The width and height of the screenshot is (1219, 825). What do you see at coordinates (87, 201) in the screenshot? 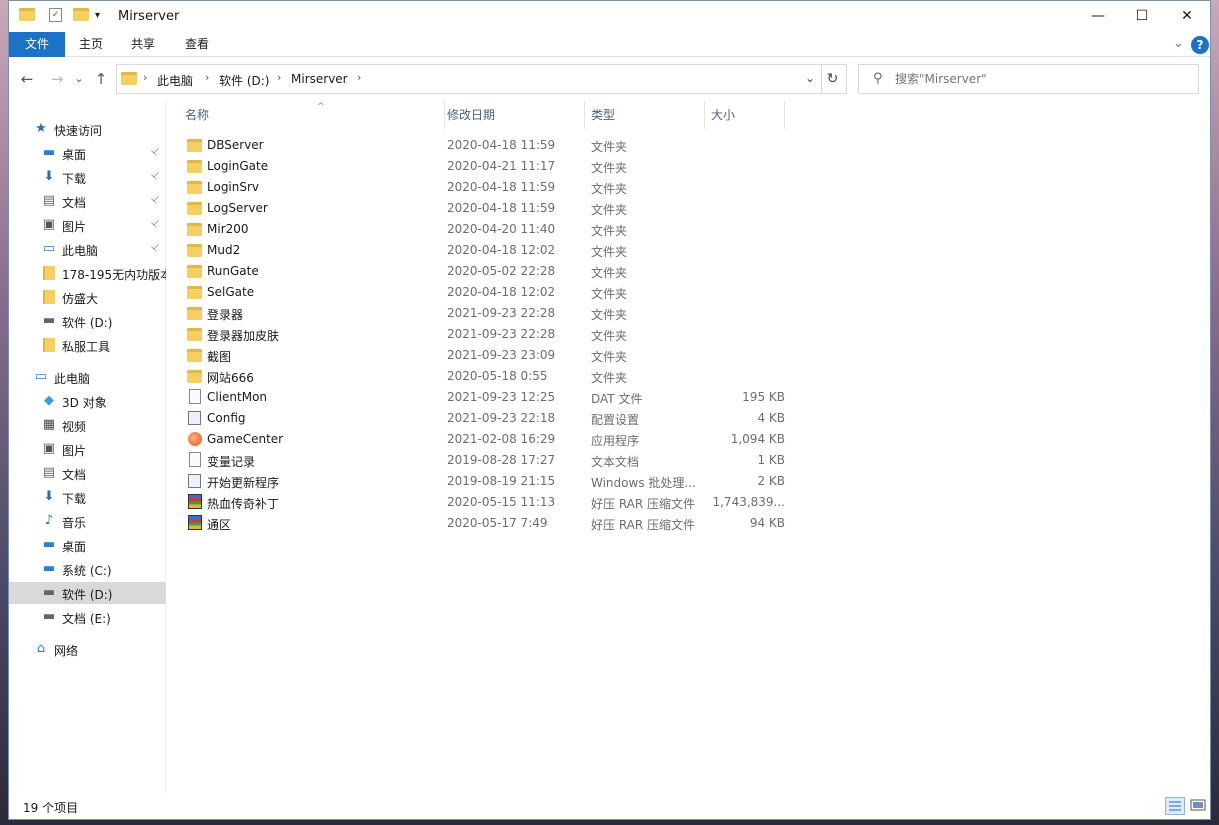
I see `sidebar-item: ▤ 文档 ⊥` at bounding box center [87, 201].